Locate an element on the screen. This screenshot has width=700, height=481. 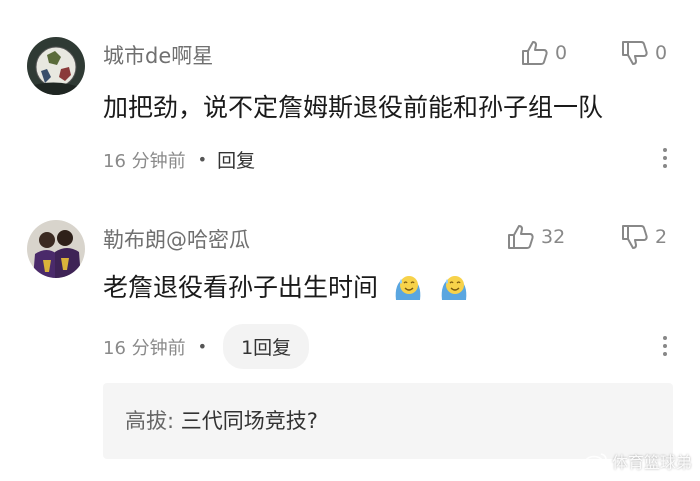
like-count: 32 is located at coordinates (553, 237).